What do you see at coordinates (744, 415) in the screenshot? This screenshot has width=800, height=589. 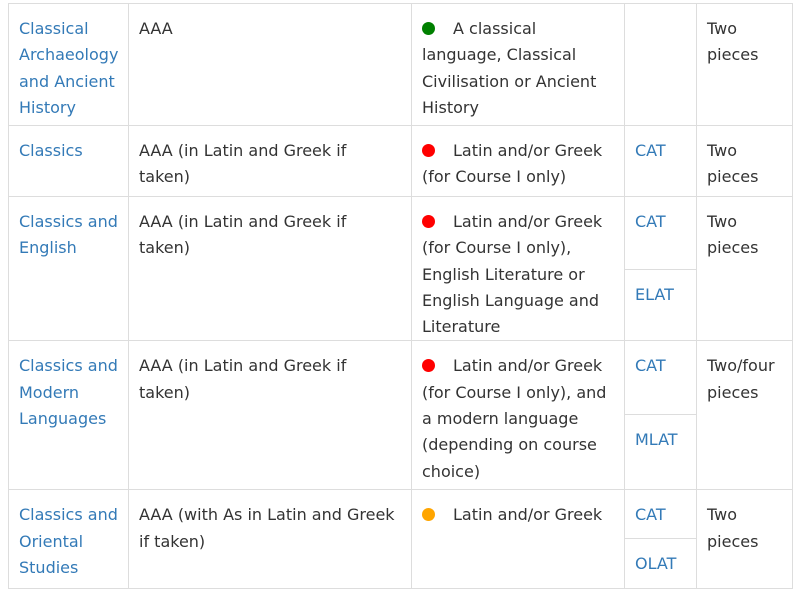 I see `written-work-cell: Two/four pieces` at bounding box center [744, 415].